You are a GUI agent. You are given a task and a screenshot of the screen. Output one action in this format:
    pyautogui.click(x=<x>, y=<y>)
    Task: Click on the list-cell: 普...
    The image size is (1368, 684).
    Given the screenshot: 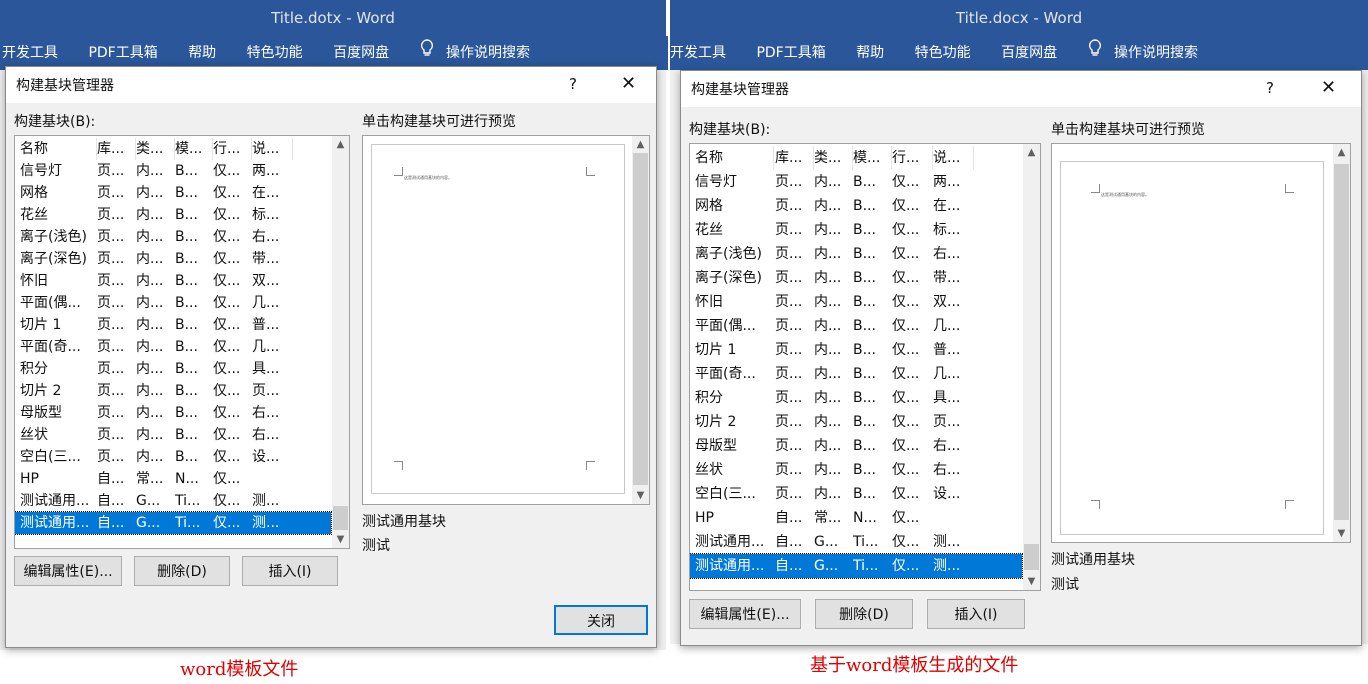 What is the action you would take?
    pyautogui.click(x=947, y=350)
    